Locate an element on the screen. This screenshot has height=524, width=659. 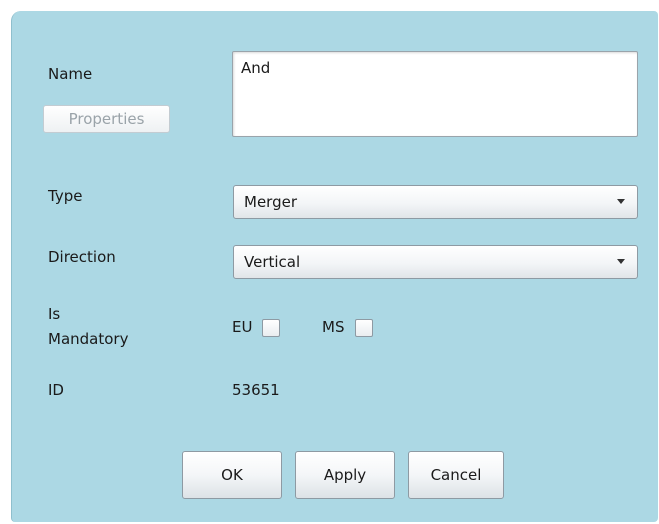
id-value: 53651 is located at coordinates (256, 390).